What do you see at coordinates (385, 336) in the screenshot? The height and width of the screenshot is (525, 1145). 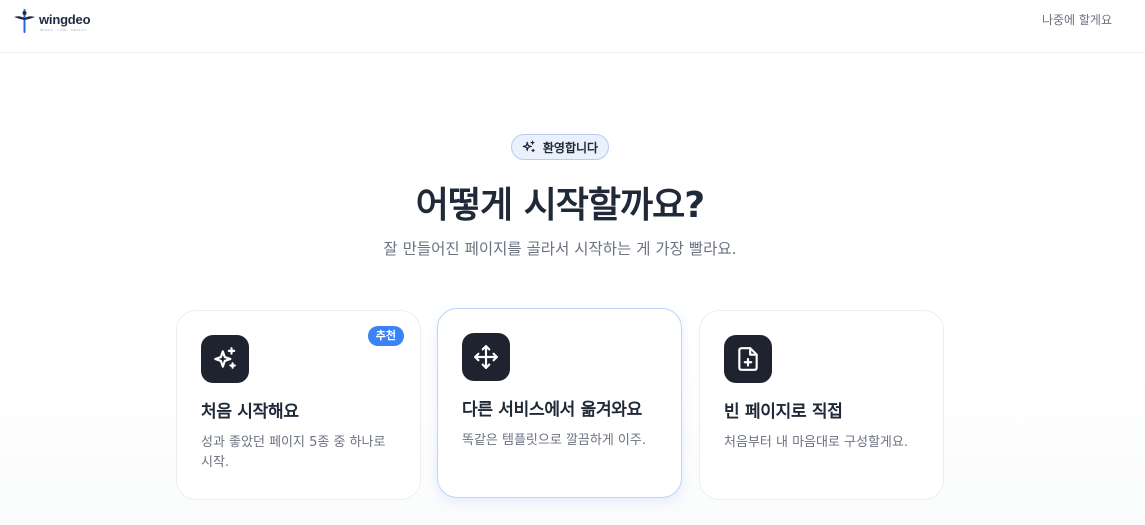 I see `recommended-badge: 추천` at bounding box center [385, 336].